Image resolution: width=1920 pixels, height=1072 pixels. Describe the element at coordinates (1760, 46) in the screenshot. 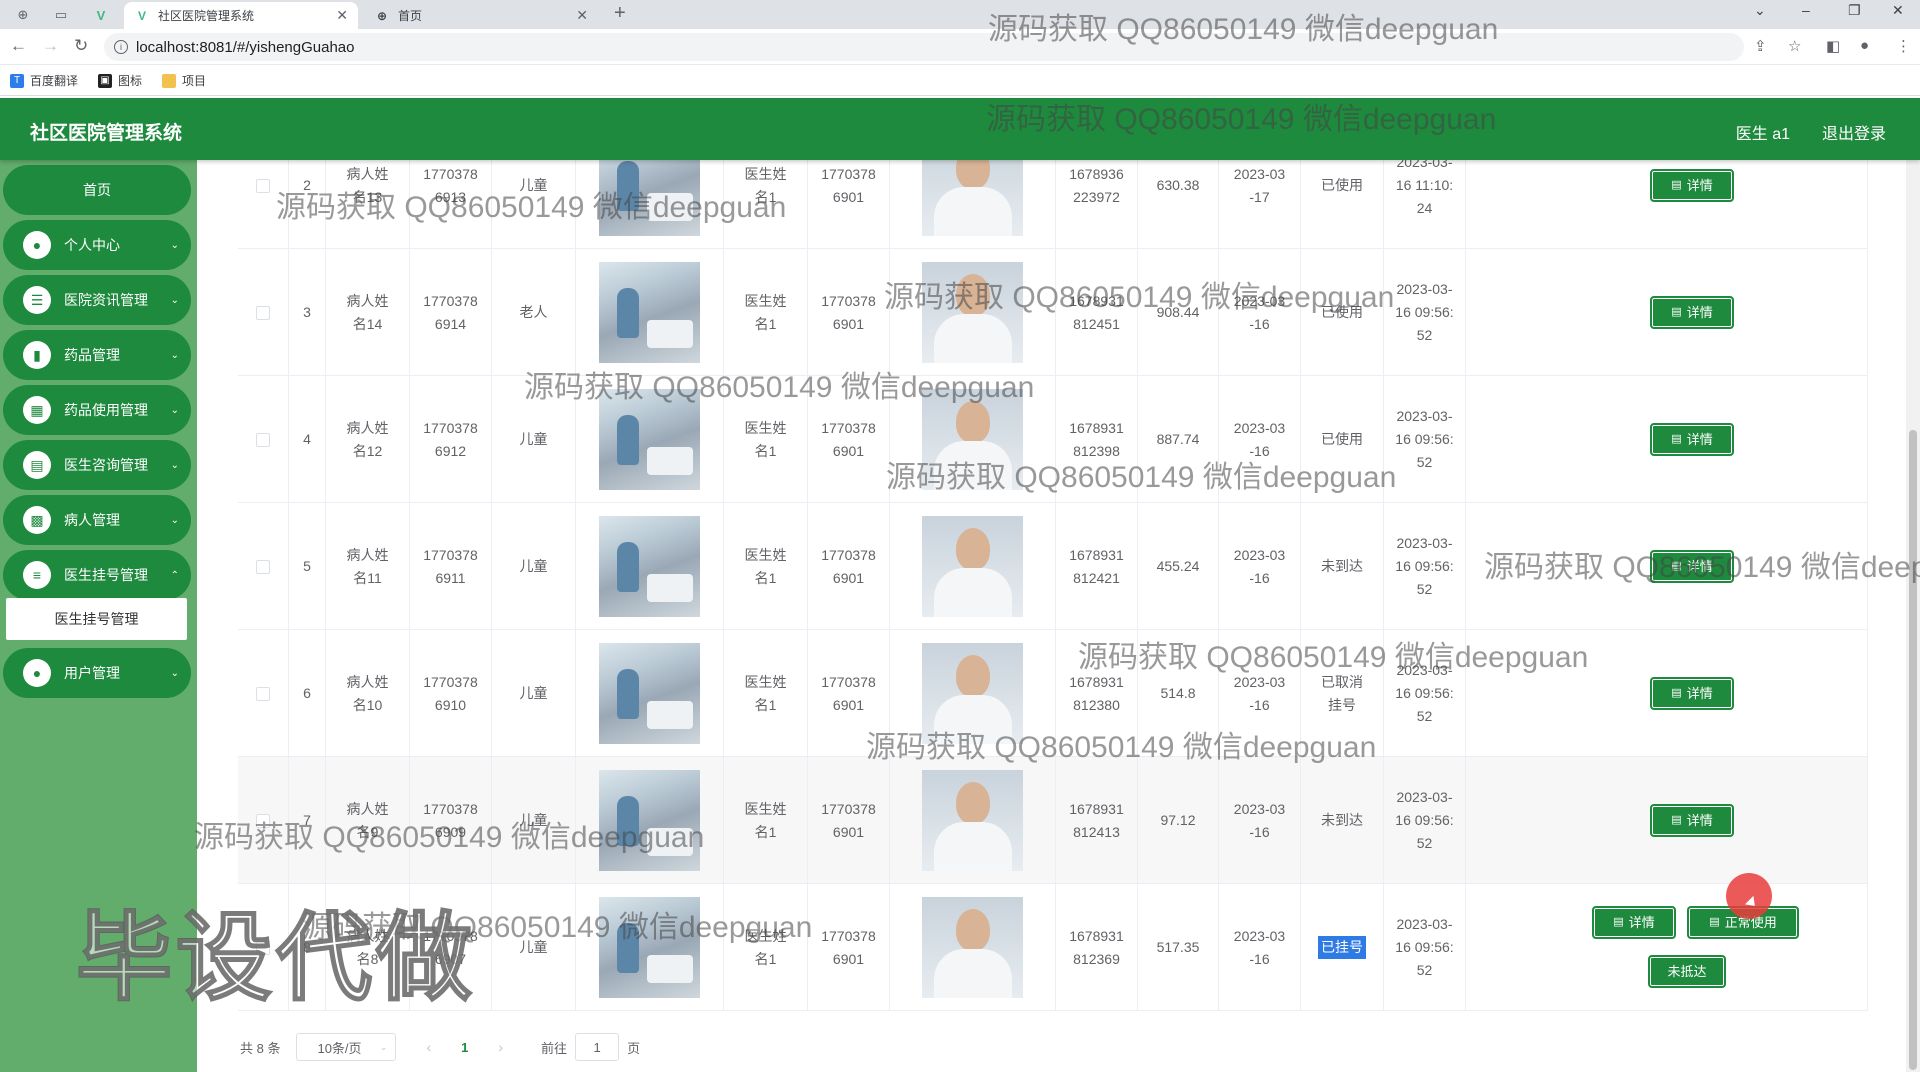

I see `share-icon: ⇪` at that location.